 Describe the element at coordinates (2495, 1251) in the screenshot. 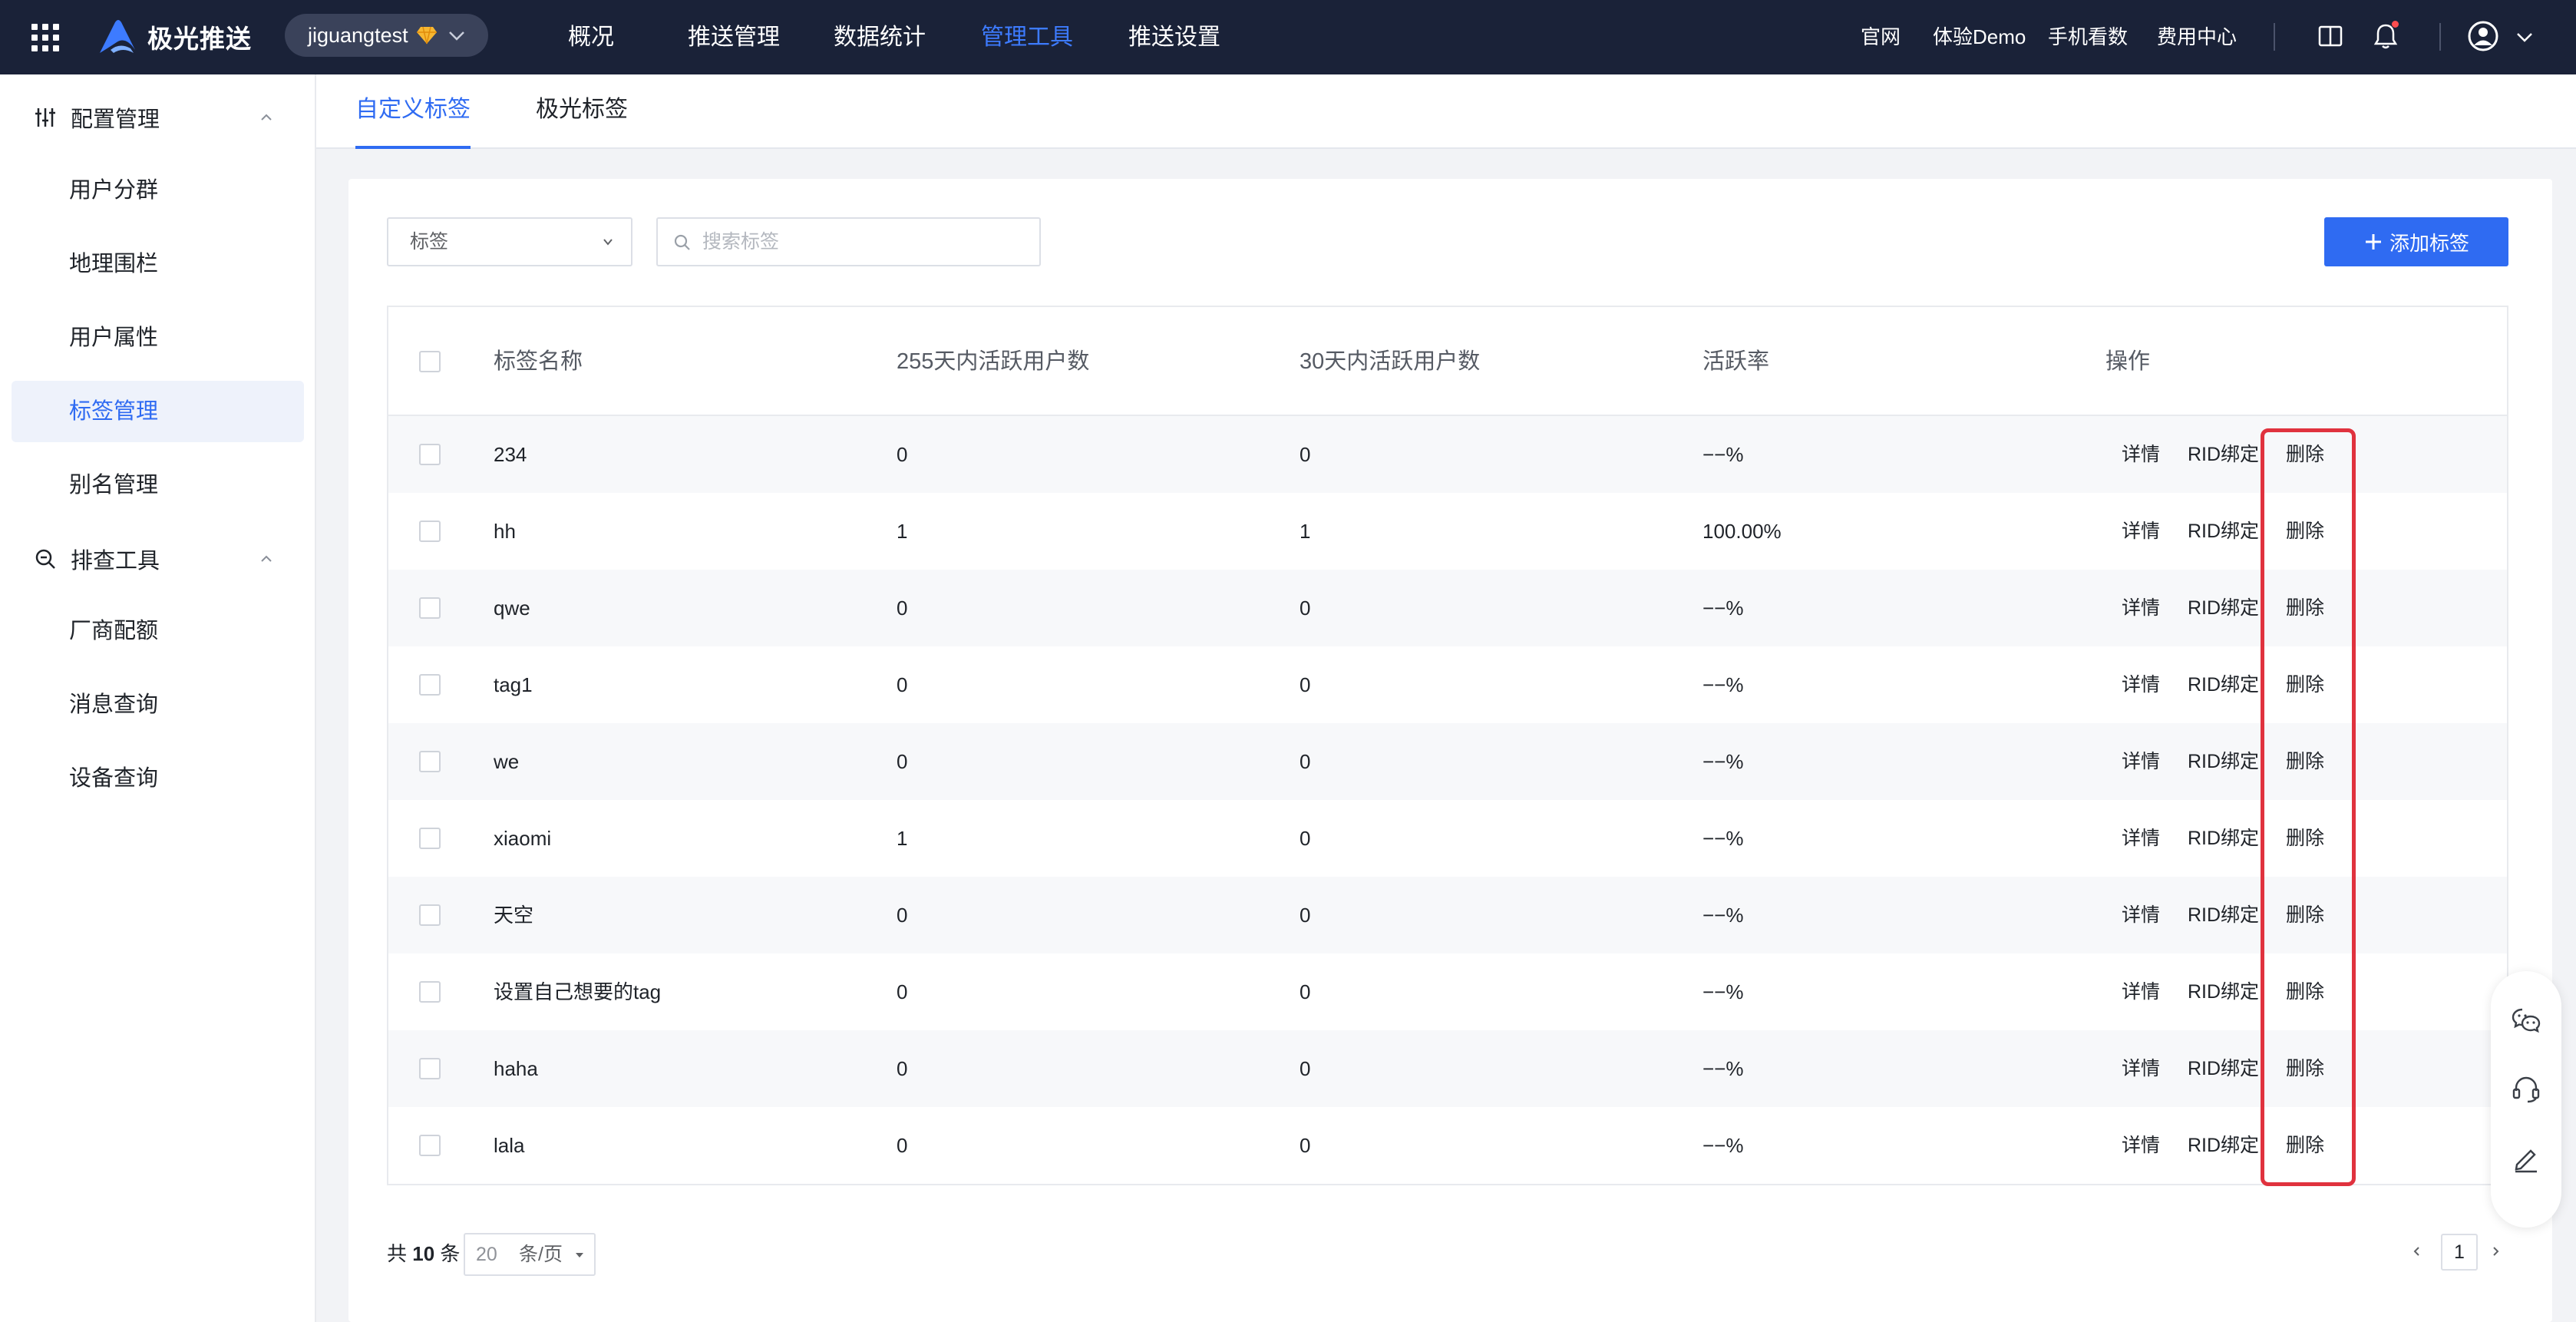

I see `next-page-icon` at that location.